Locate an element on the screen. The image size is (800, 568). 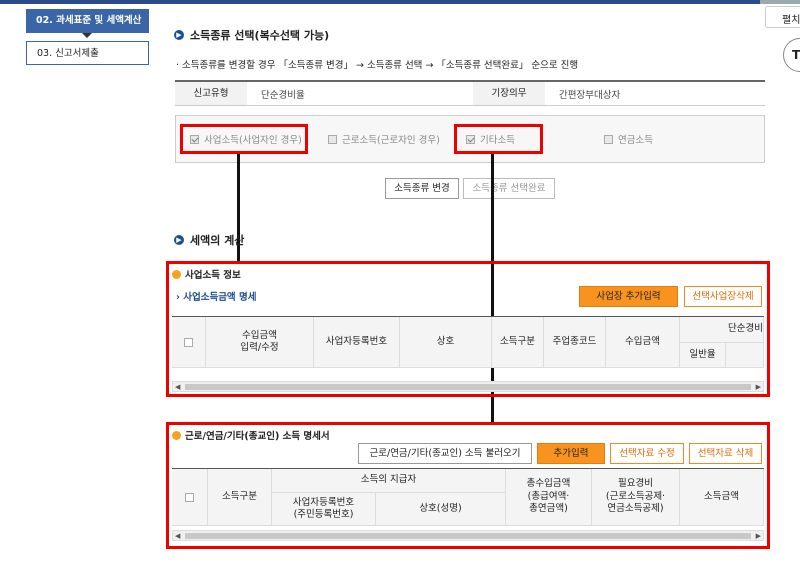
col-simple-rate-empty is located at coordinates (745, 355).